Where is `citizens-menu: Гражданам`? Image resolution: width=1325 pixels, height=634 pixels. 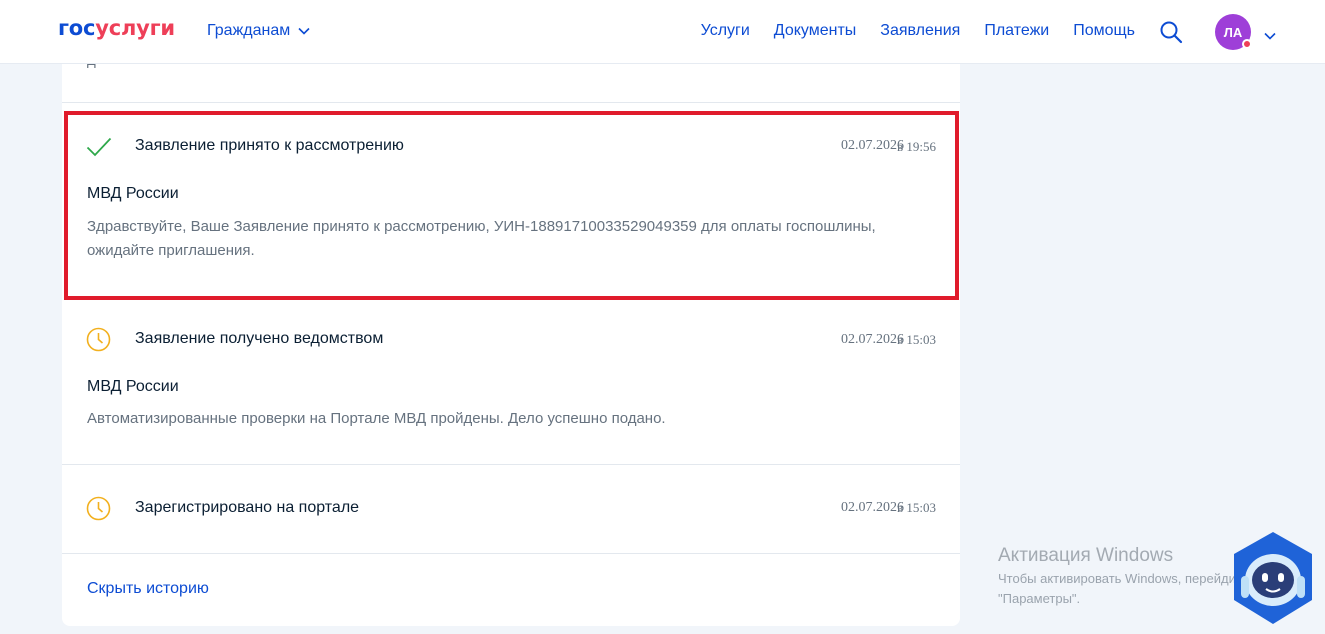
citizens-menu: Гражданам is located at coordinates (258, 31).